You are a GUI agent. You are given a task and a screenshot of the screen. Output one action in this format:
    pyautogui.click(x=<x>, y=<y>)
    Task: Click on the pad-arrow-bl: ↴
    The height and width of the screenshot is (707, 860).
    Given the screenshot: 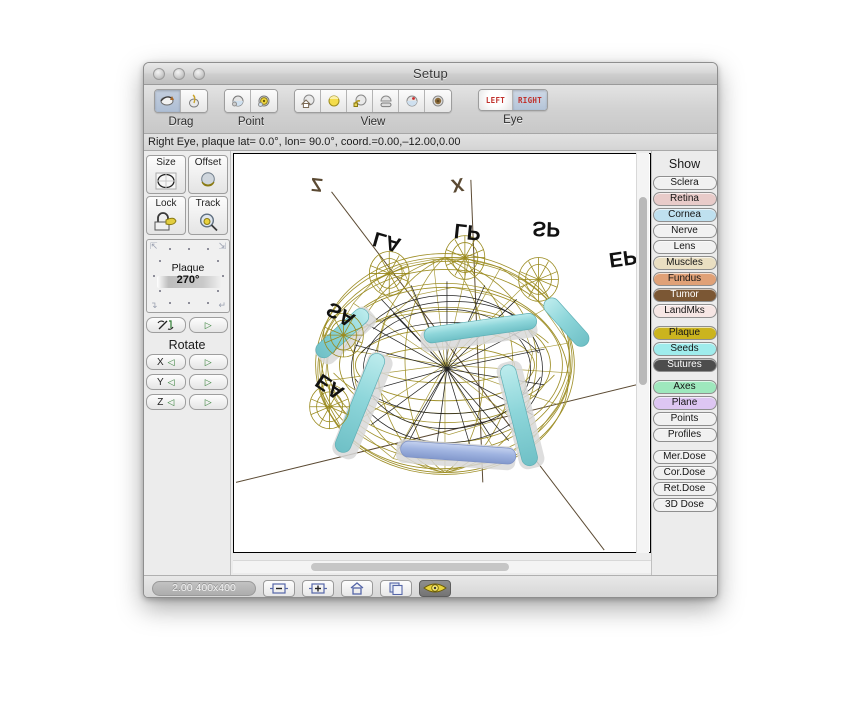 What is the action you would take?
    pyautogui.click(x=154, y=305)
    